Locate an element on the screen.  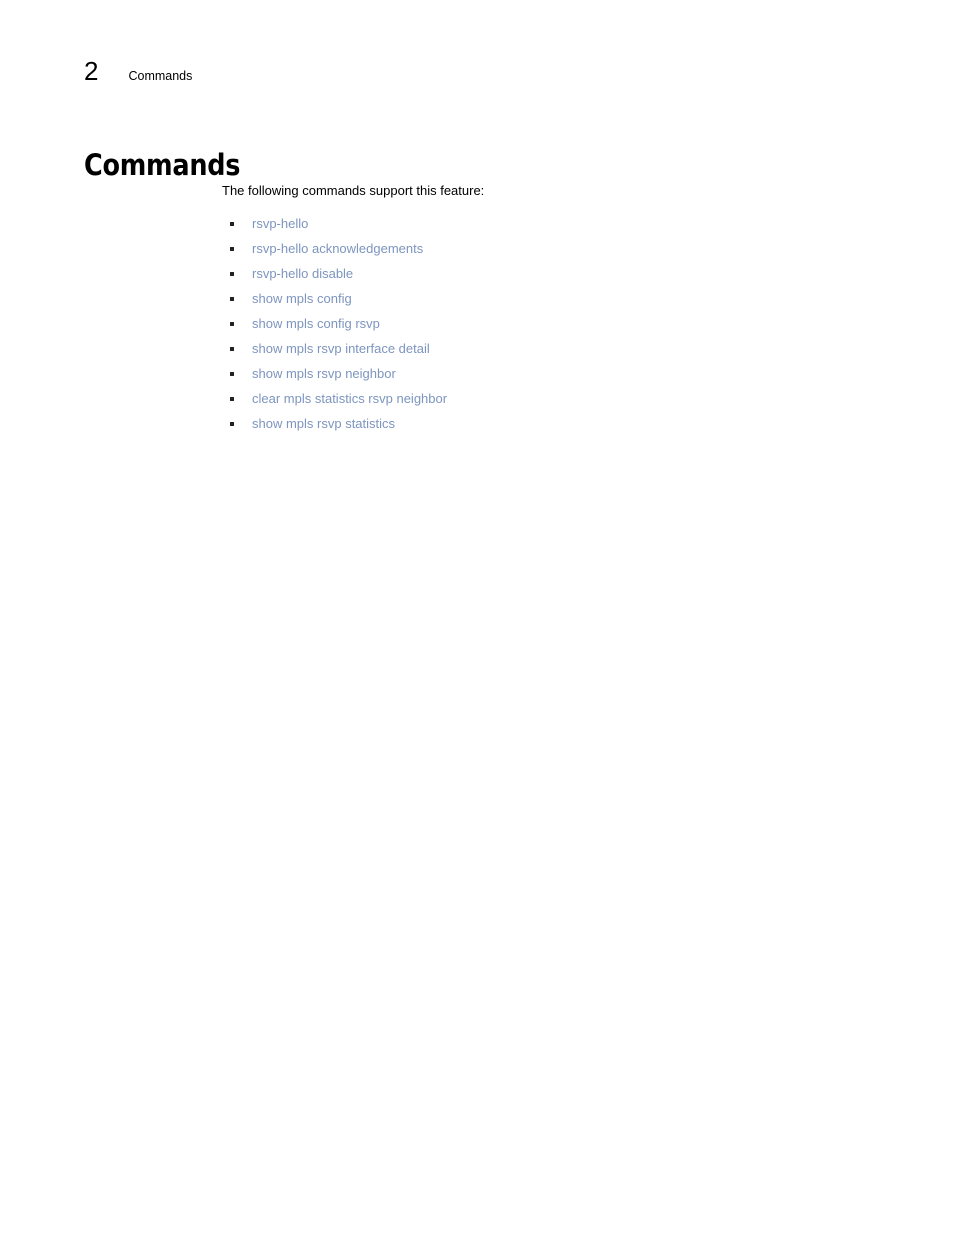
chapter-number: 2 is located at coordinates (91, 71).